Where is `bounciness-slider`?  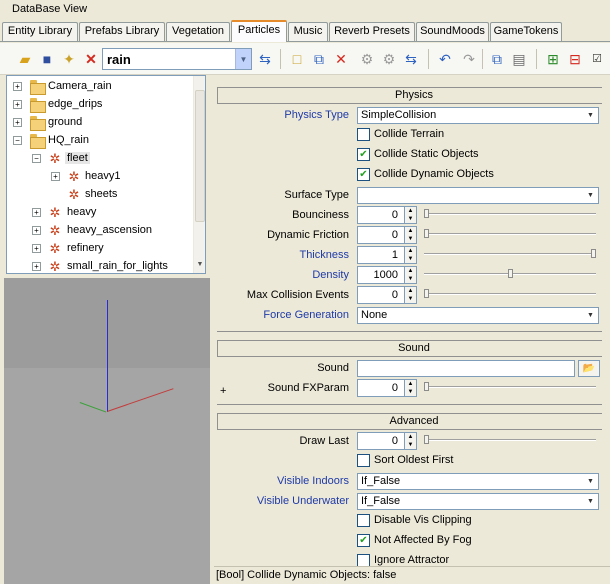
bounciness-slider is located at coordinates (510, 213).